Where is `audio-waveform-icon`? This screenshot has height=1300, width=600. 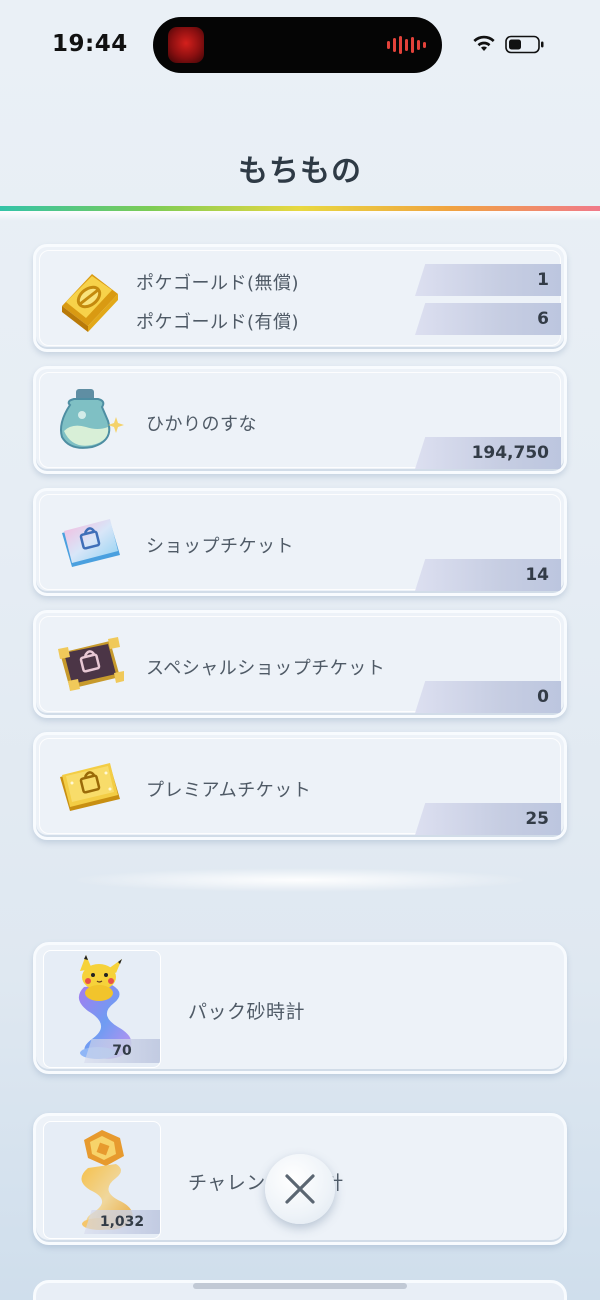
audio-waveform-icon is located at coordinates (406, 45).